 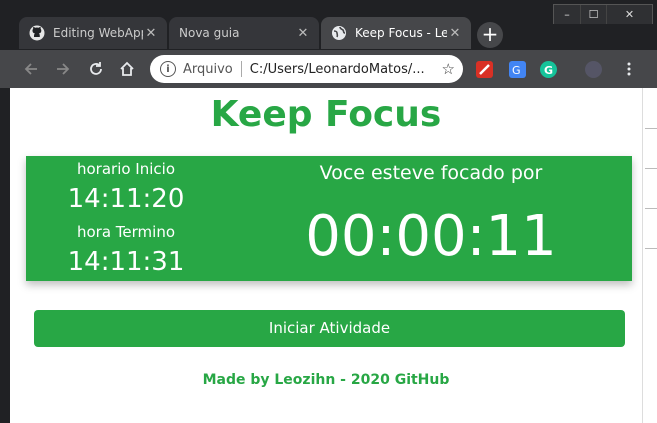 What do you see at coordinates (490, 35) in the screenshot?
I see `new-tab-button: +` at bounding box center [490, 35].